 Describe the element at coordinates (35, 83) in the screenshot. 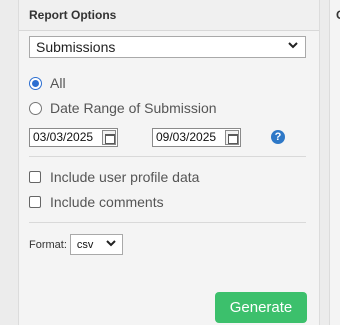

I see `scope-all-radio` at that location.